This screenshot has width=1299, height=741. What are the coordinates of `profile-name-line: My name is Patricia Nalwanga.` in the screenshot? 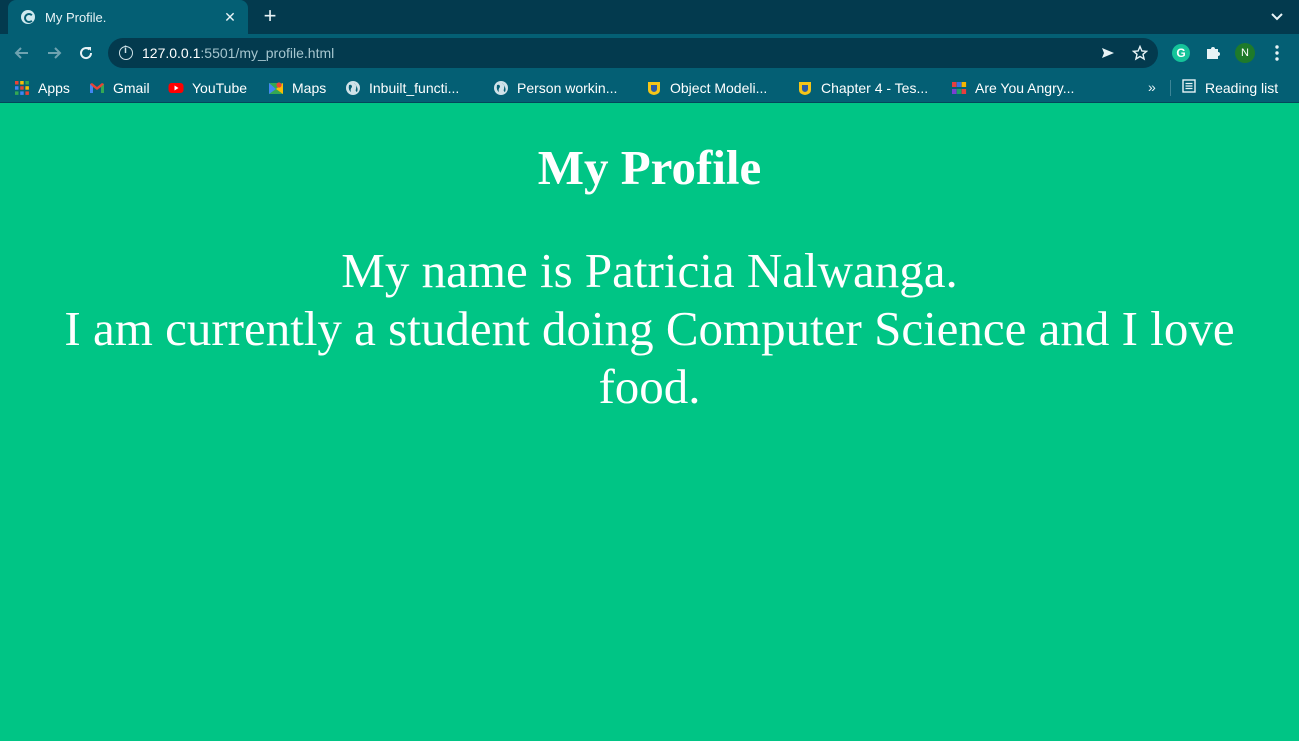 It's located at (649, 270).